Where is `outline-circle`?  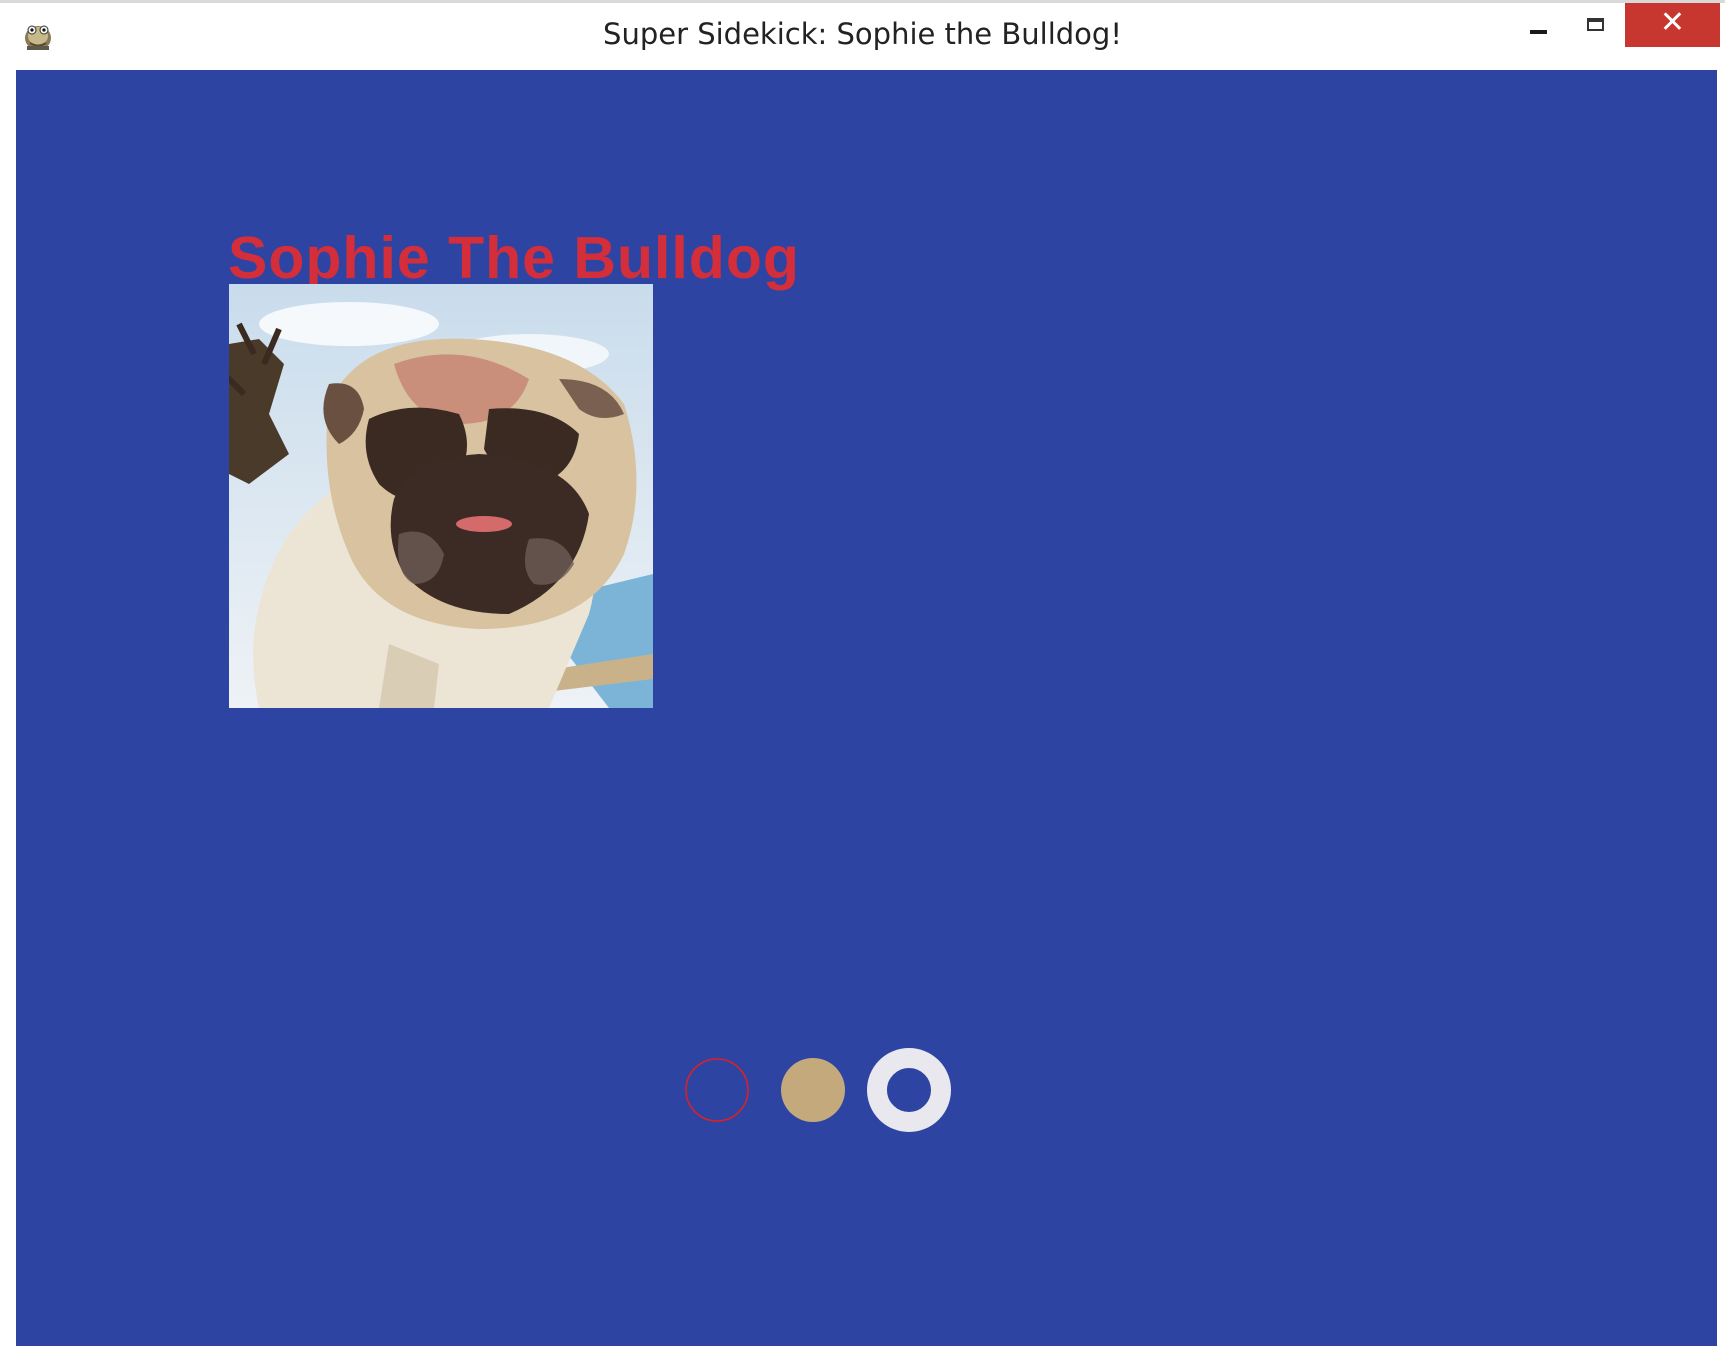
outline-circle is located at coordinates (717, 1090).